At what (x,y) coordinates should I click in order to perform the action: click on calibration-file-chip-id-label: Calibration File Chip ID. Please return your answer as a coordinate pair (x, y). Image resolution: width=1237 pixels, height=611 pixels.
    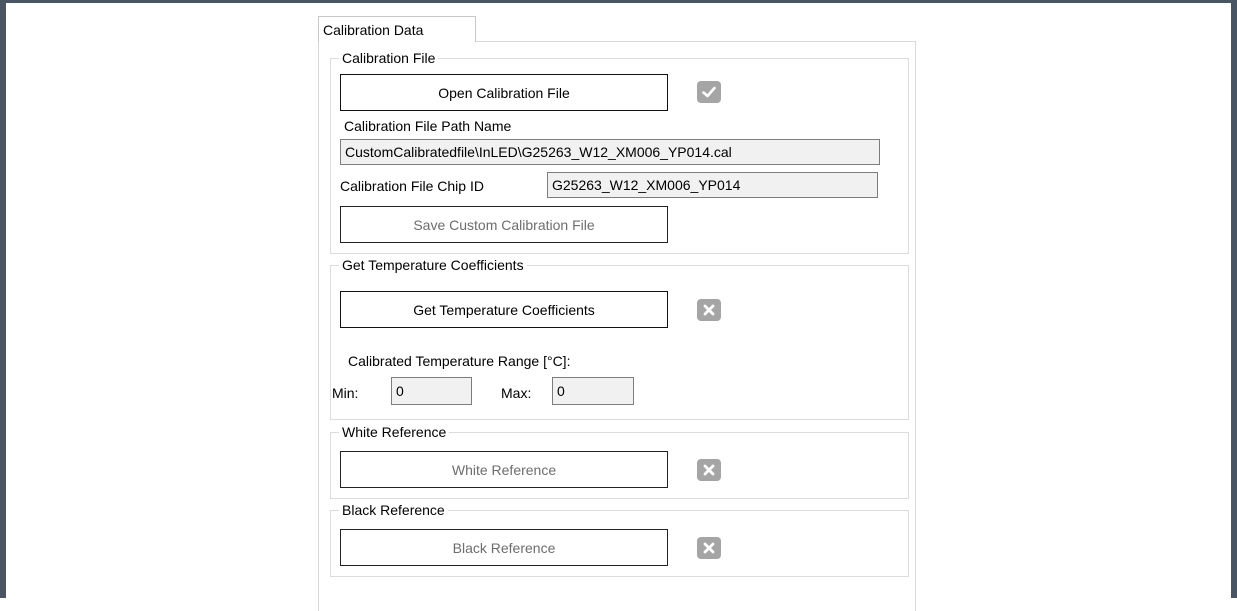
    Looking at the image, I should click on (412, 186).